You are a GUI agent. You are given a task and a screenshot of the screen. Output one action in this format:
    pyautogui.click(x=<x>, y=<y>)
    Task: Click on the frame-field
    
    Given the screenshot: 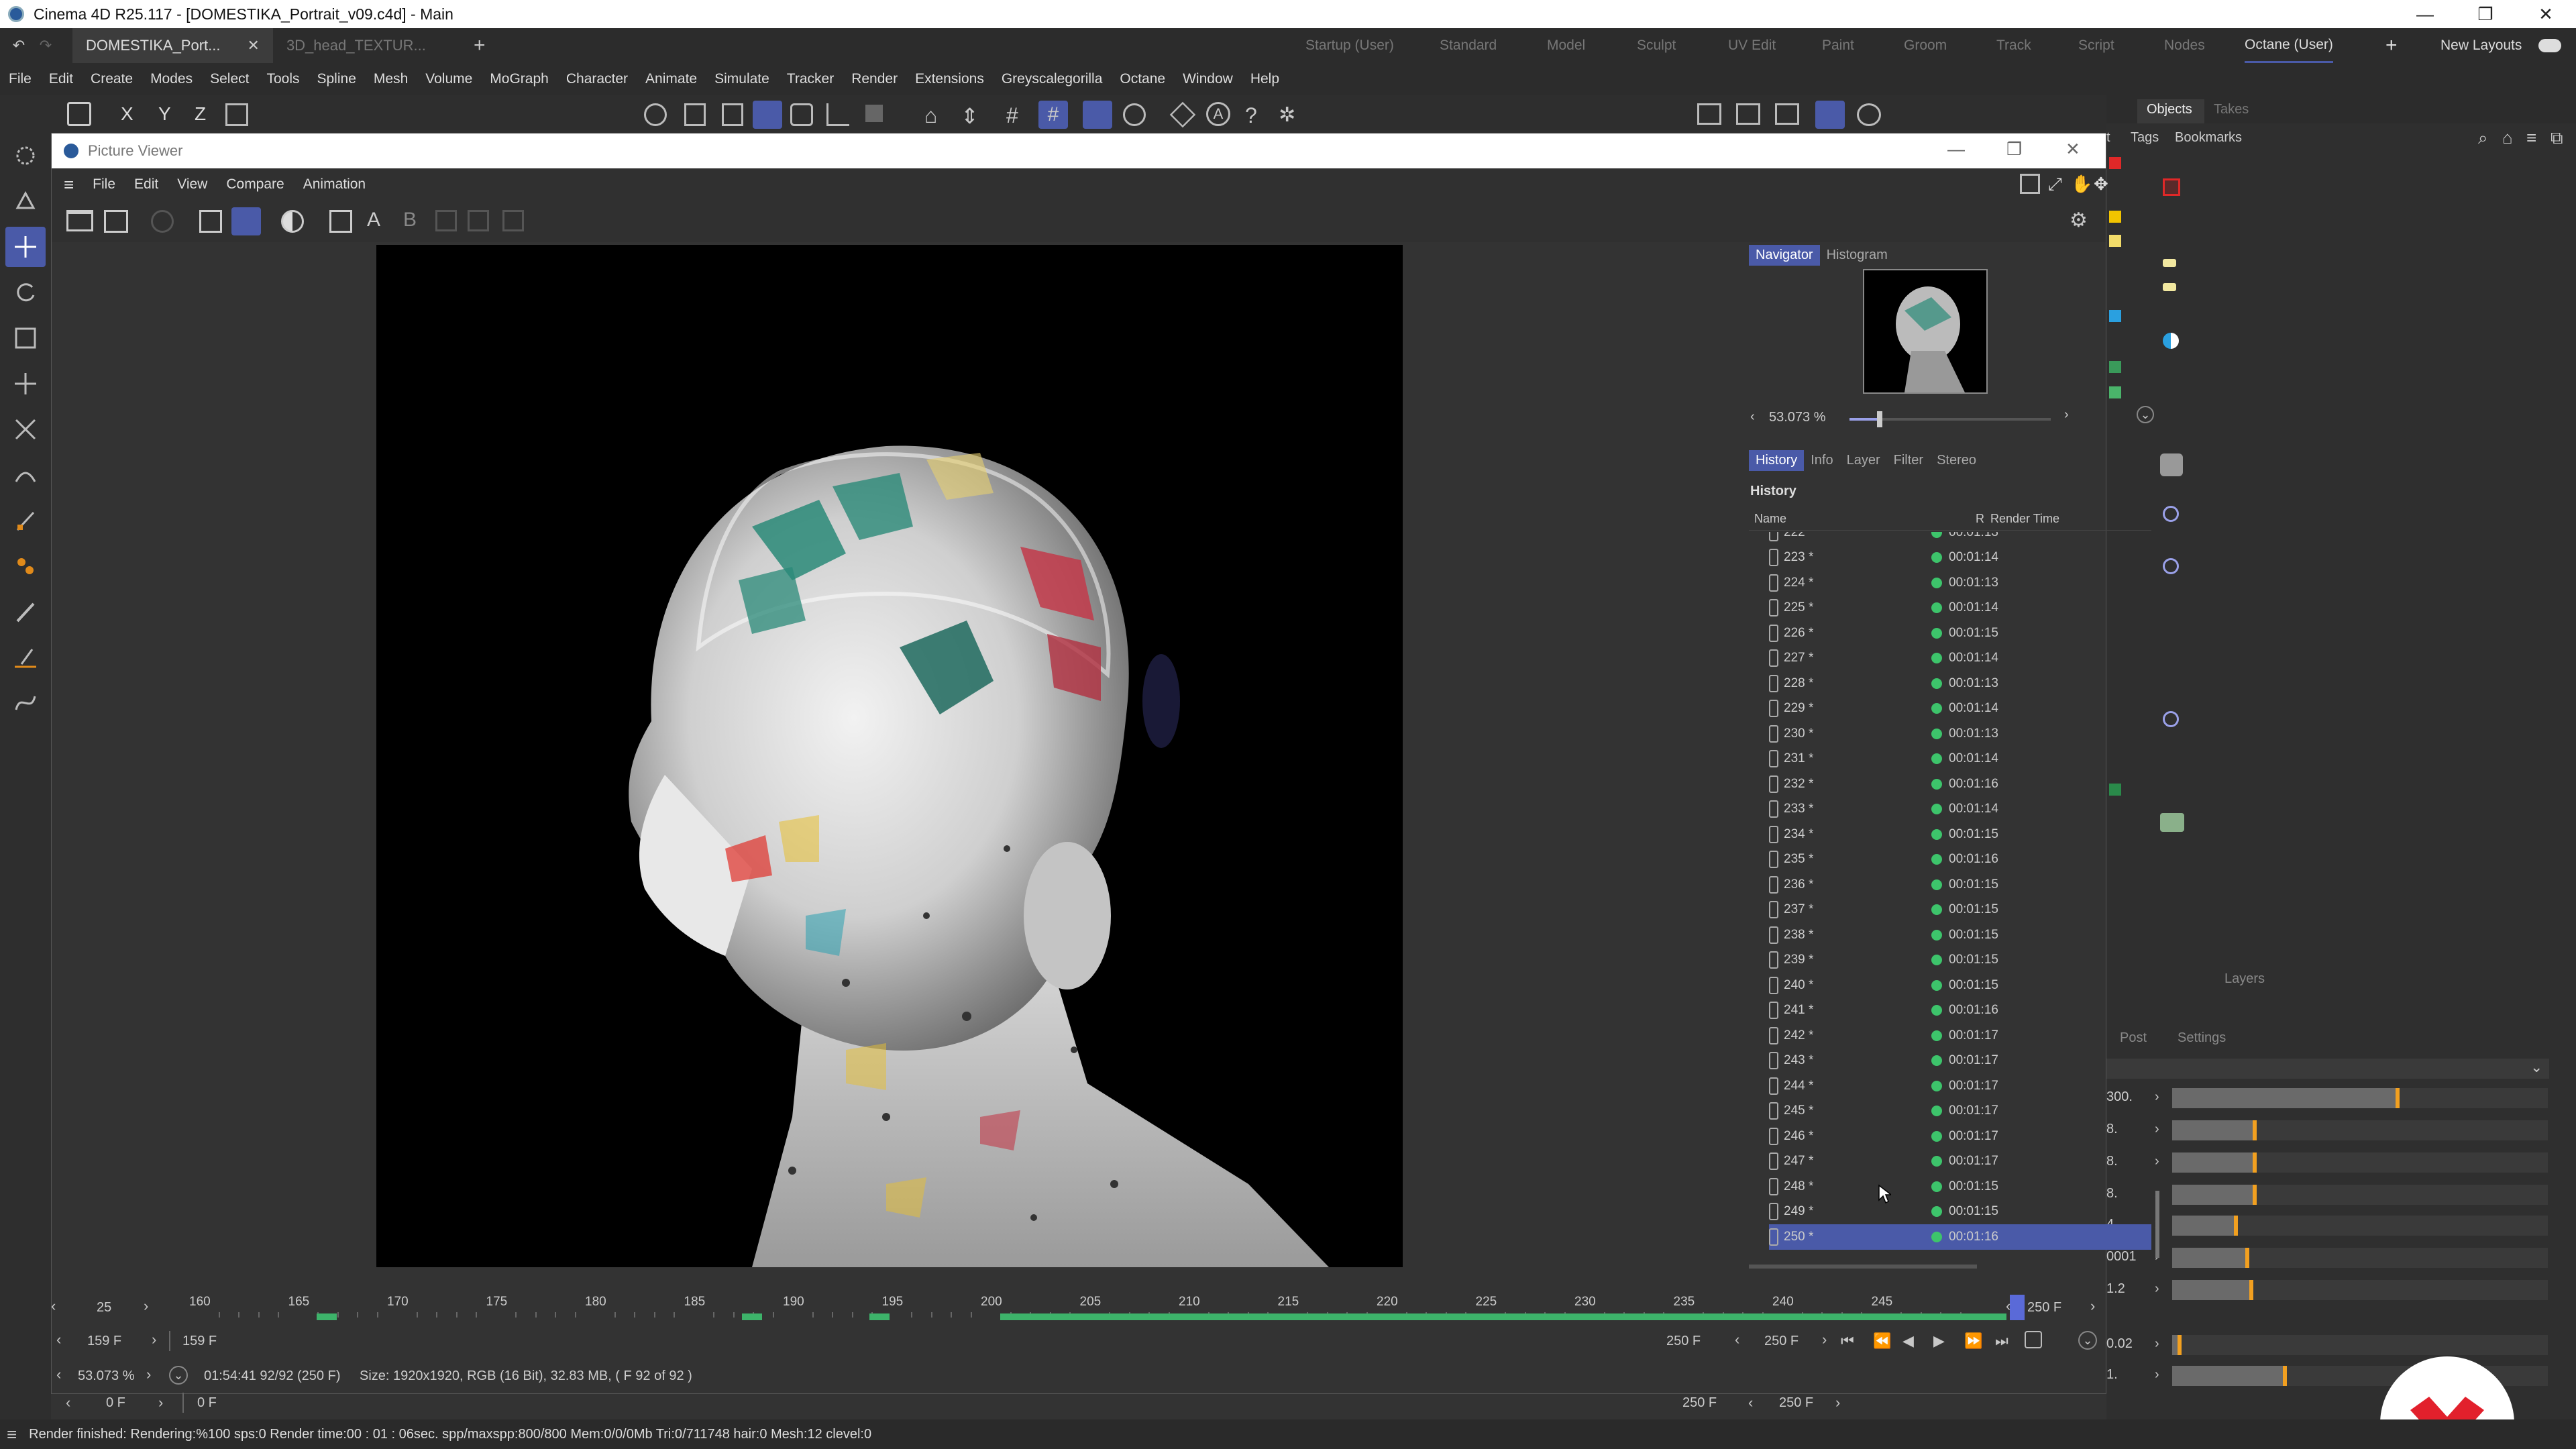 What is the action you would take?
    pyautogui.click(x=940, y=1341)
    